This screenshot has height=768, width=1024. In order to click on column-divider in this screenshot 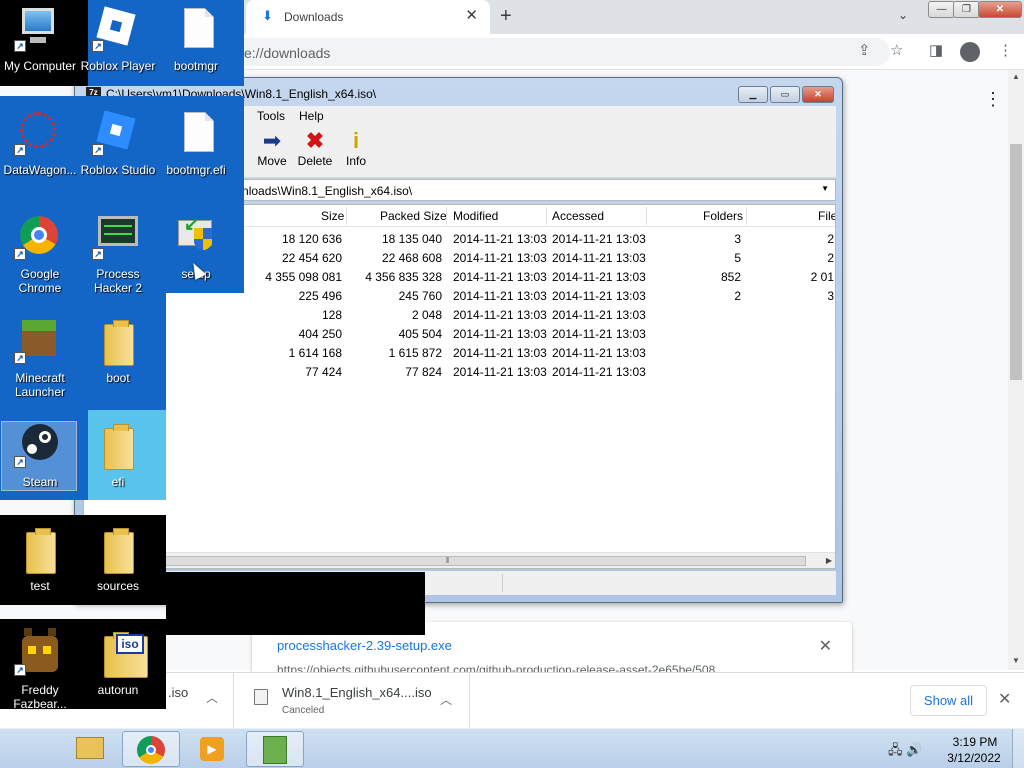, I will do `click(546, 216)`.